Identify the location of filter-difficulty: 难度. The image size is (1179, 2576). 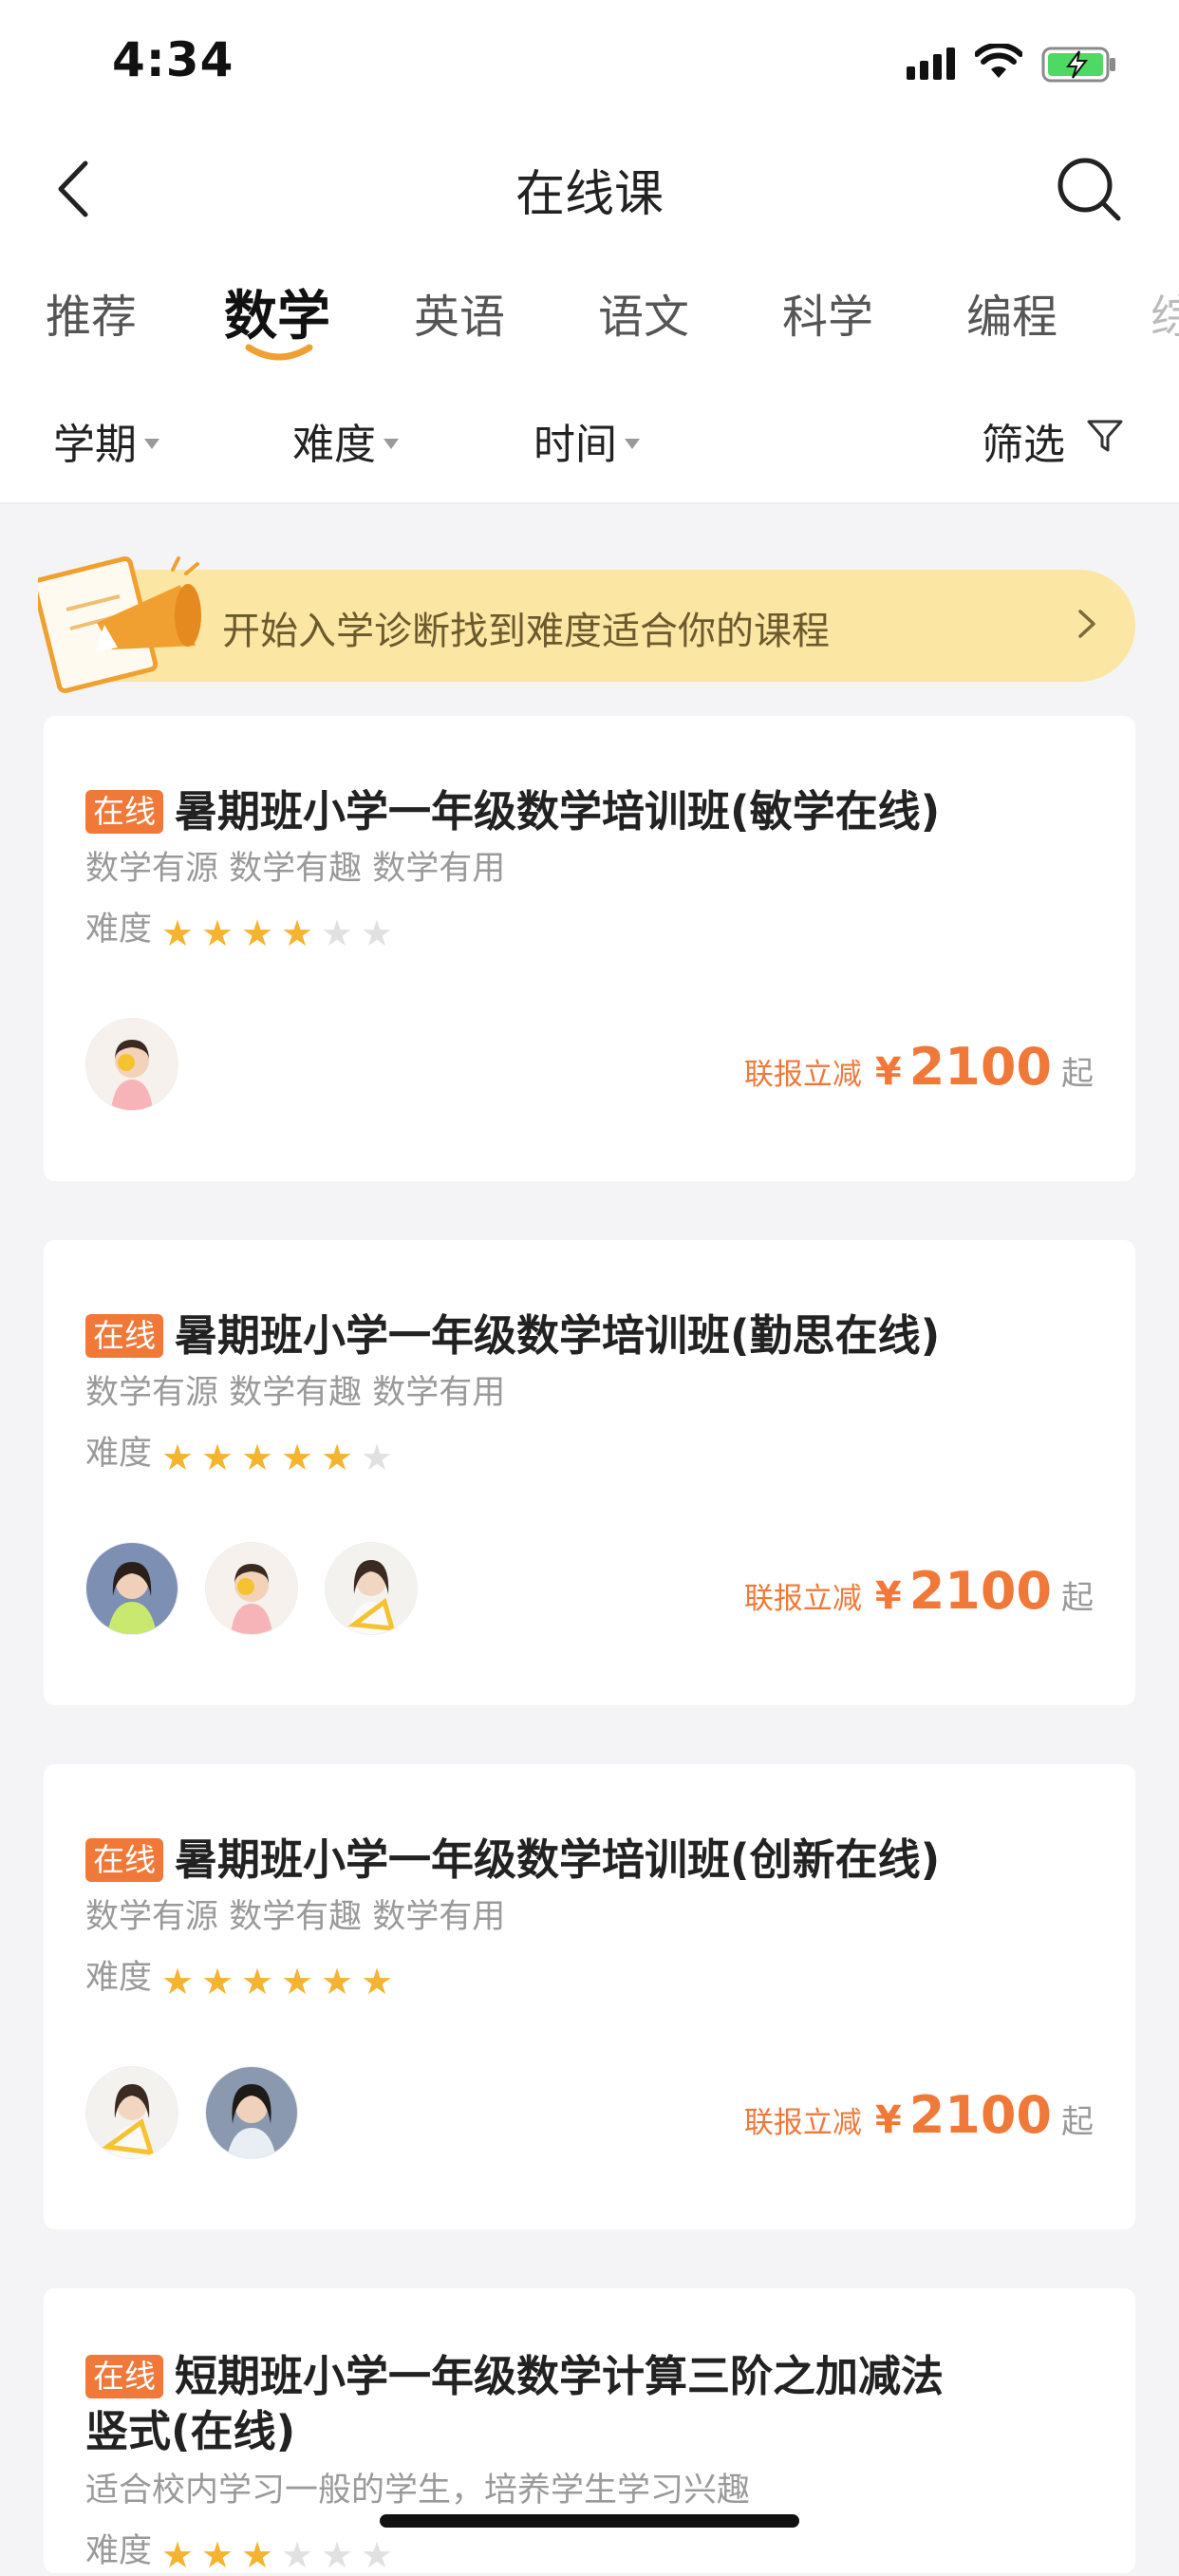
(345, 440).